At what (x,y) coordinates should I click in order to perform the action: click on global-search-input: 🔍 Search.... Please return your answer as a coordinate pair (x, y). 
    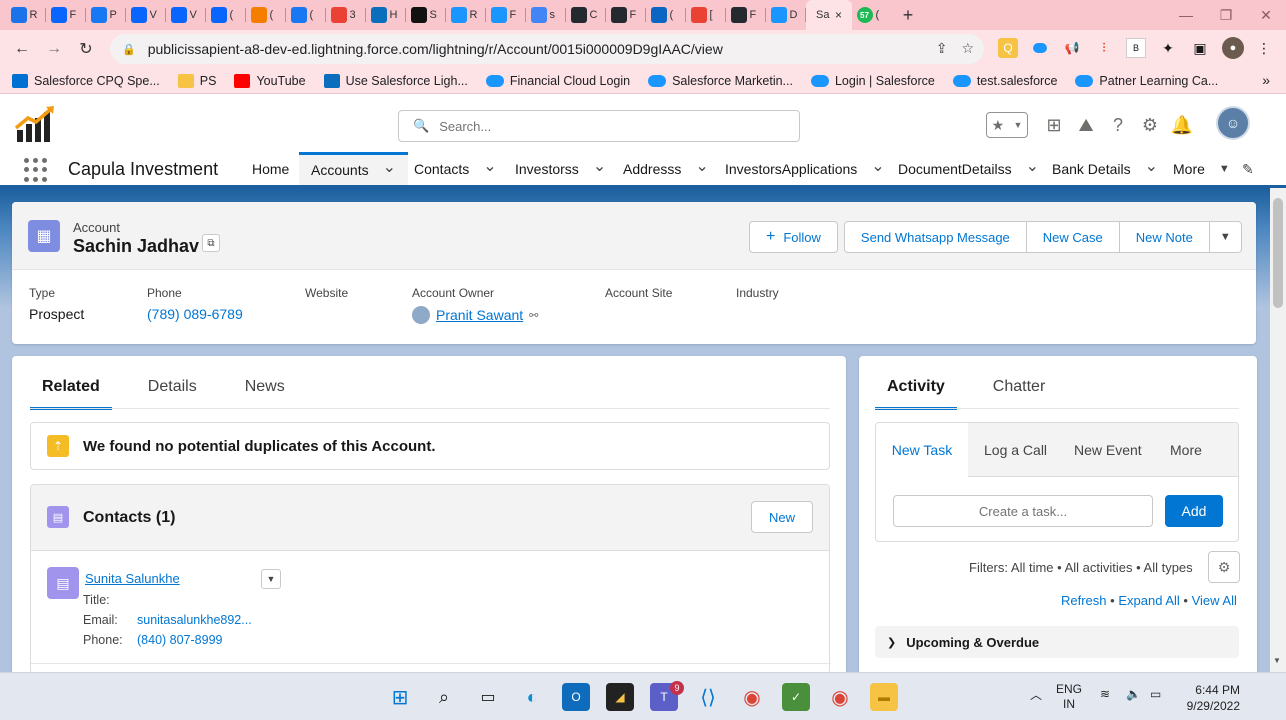
    Looking at the image, I should click on (599, 126).